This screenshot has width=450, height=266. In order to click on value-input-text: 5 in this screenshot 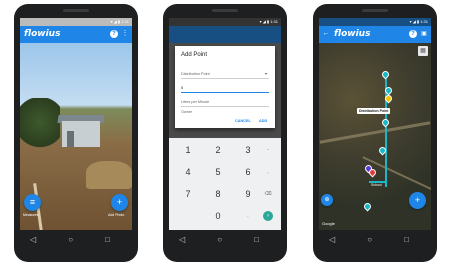, I will do `click(182, 88)`.